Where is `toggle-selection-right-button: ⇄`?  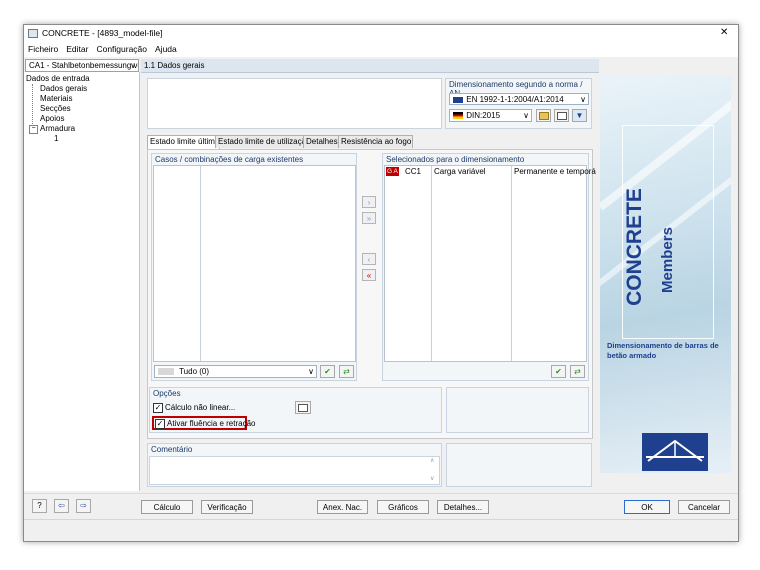
toggle-selection-right-button: ⇄ is located at coordinates (577, 371).